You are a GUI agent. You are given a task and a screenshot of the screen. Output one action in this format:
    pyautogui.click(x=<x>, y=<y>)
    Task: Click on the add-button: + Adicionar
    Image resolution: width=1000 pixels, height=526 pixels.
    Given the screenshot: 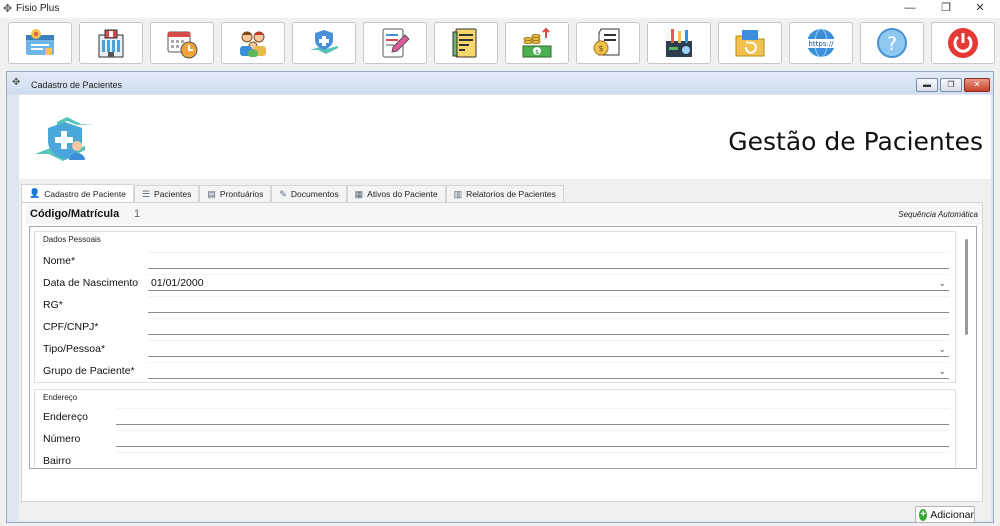 What is the action you would take?
    pyautogui.click(x=945, y=514)
    